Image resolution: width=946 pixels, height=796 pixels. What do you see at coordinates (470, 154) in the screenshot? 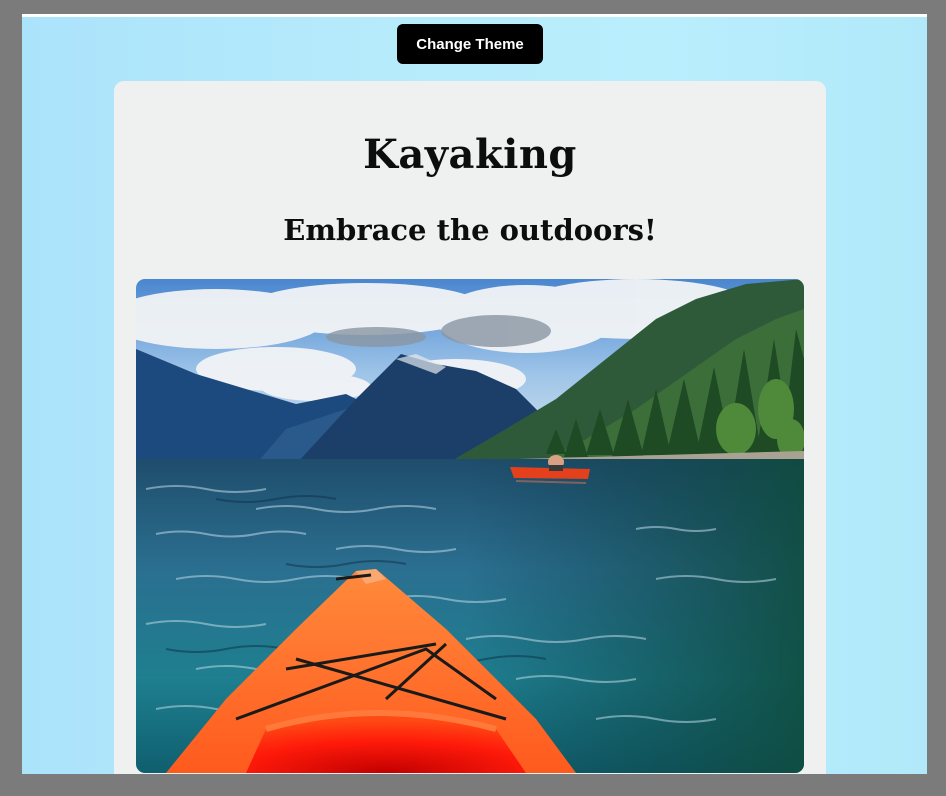
I see `page-title: Kayaking` at bounding box center [470, 154].